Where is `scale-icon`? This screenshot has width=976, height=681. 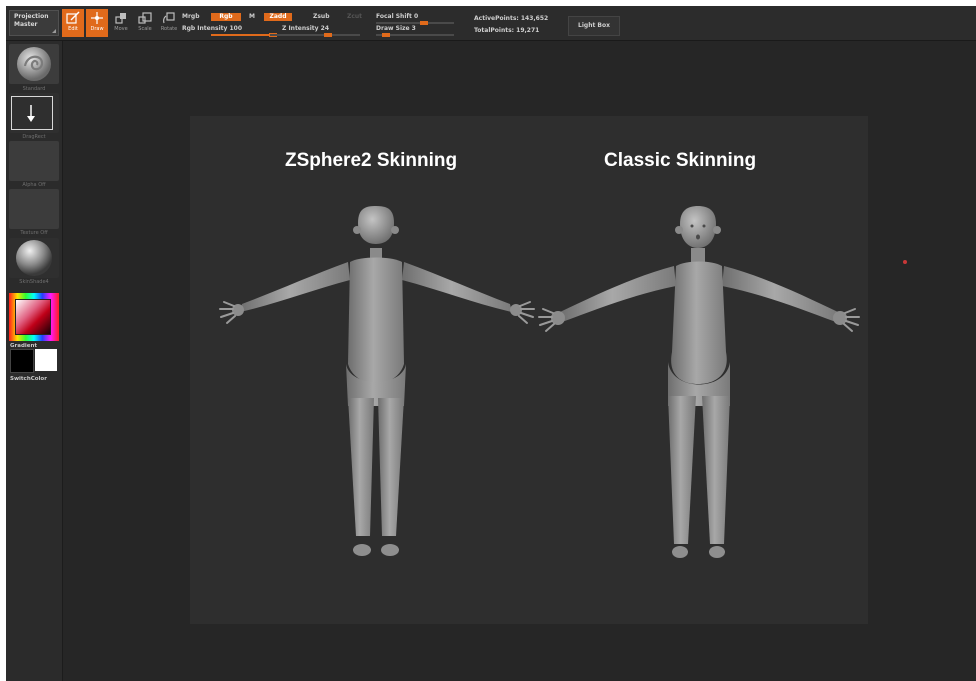
scale-icon is located at coordinates (145, 18).